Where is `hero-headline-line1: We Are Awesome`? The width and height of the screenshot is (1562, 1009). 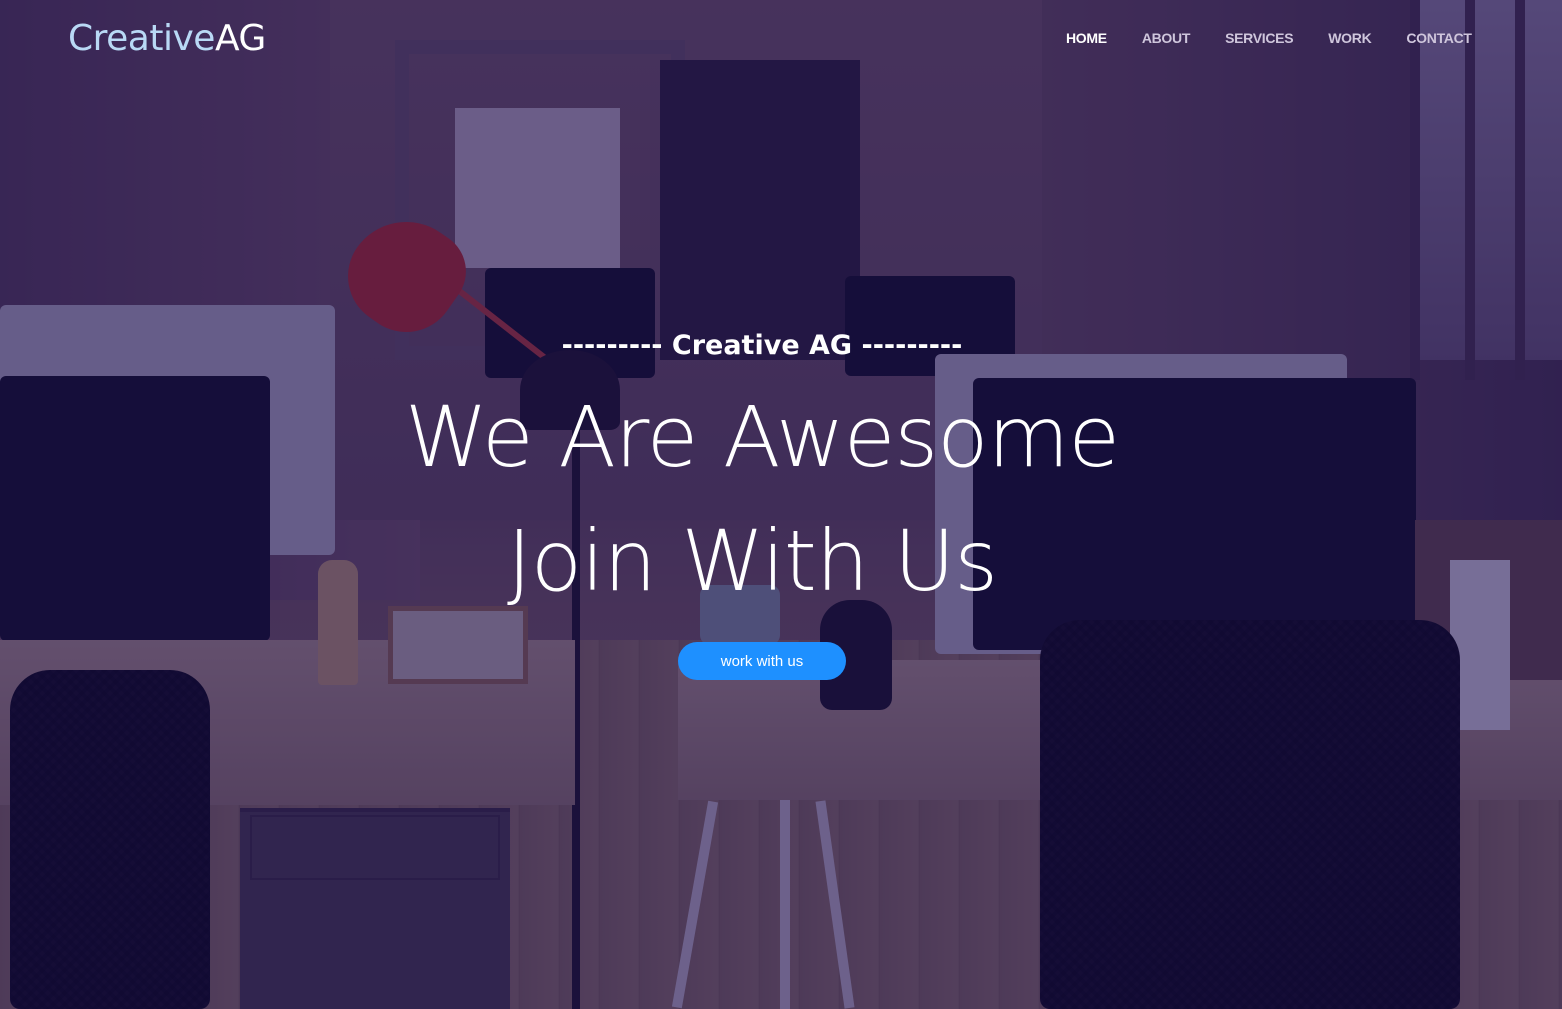
hero-headline-line1: We Are Awesome is located at coordinates (762, 437).